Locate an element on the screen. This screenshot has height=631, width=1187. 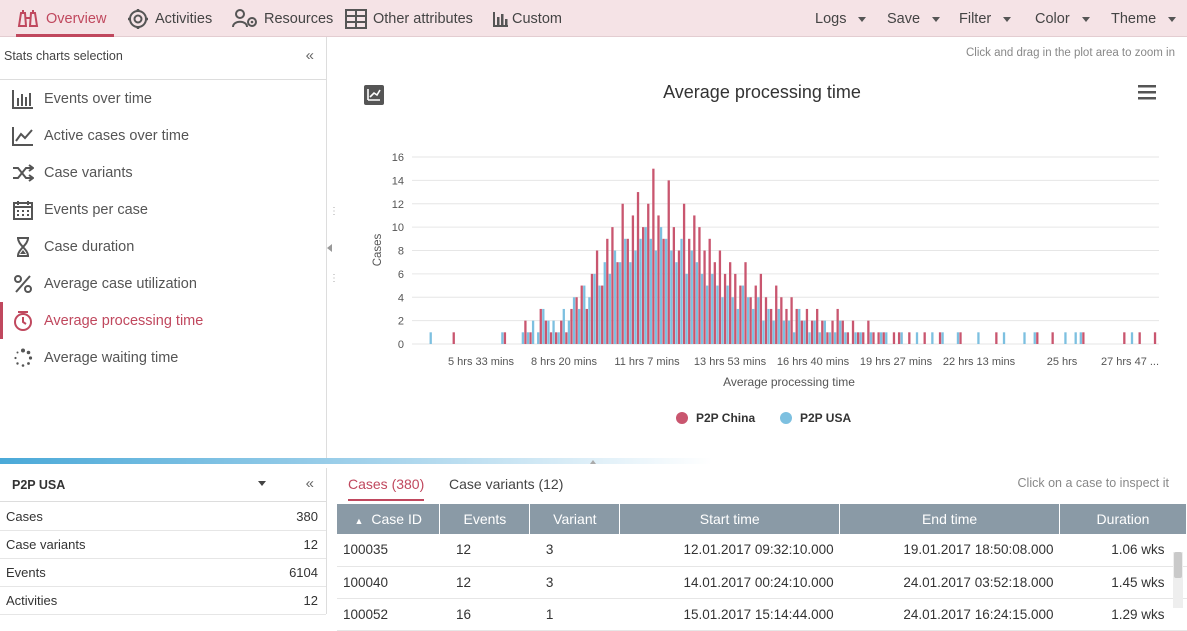
tab-custom: Custom is located at coordinates (527, 18).